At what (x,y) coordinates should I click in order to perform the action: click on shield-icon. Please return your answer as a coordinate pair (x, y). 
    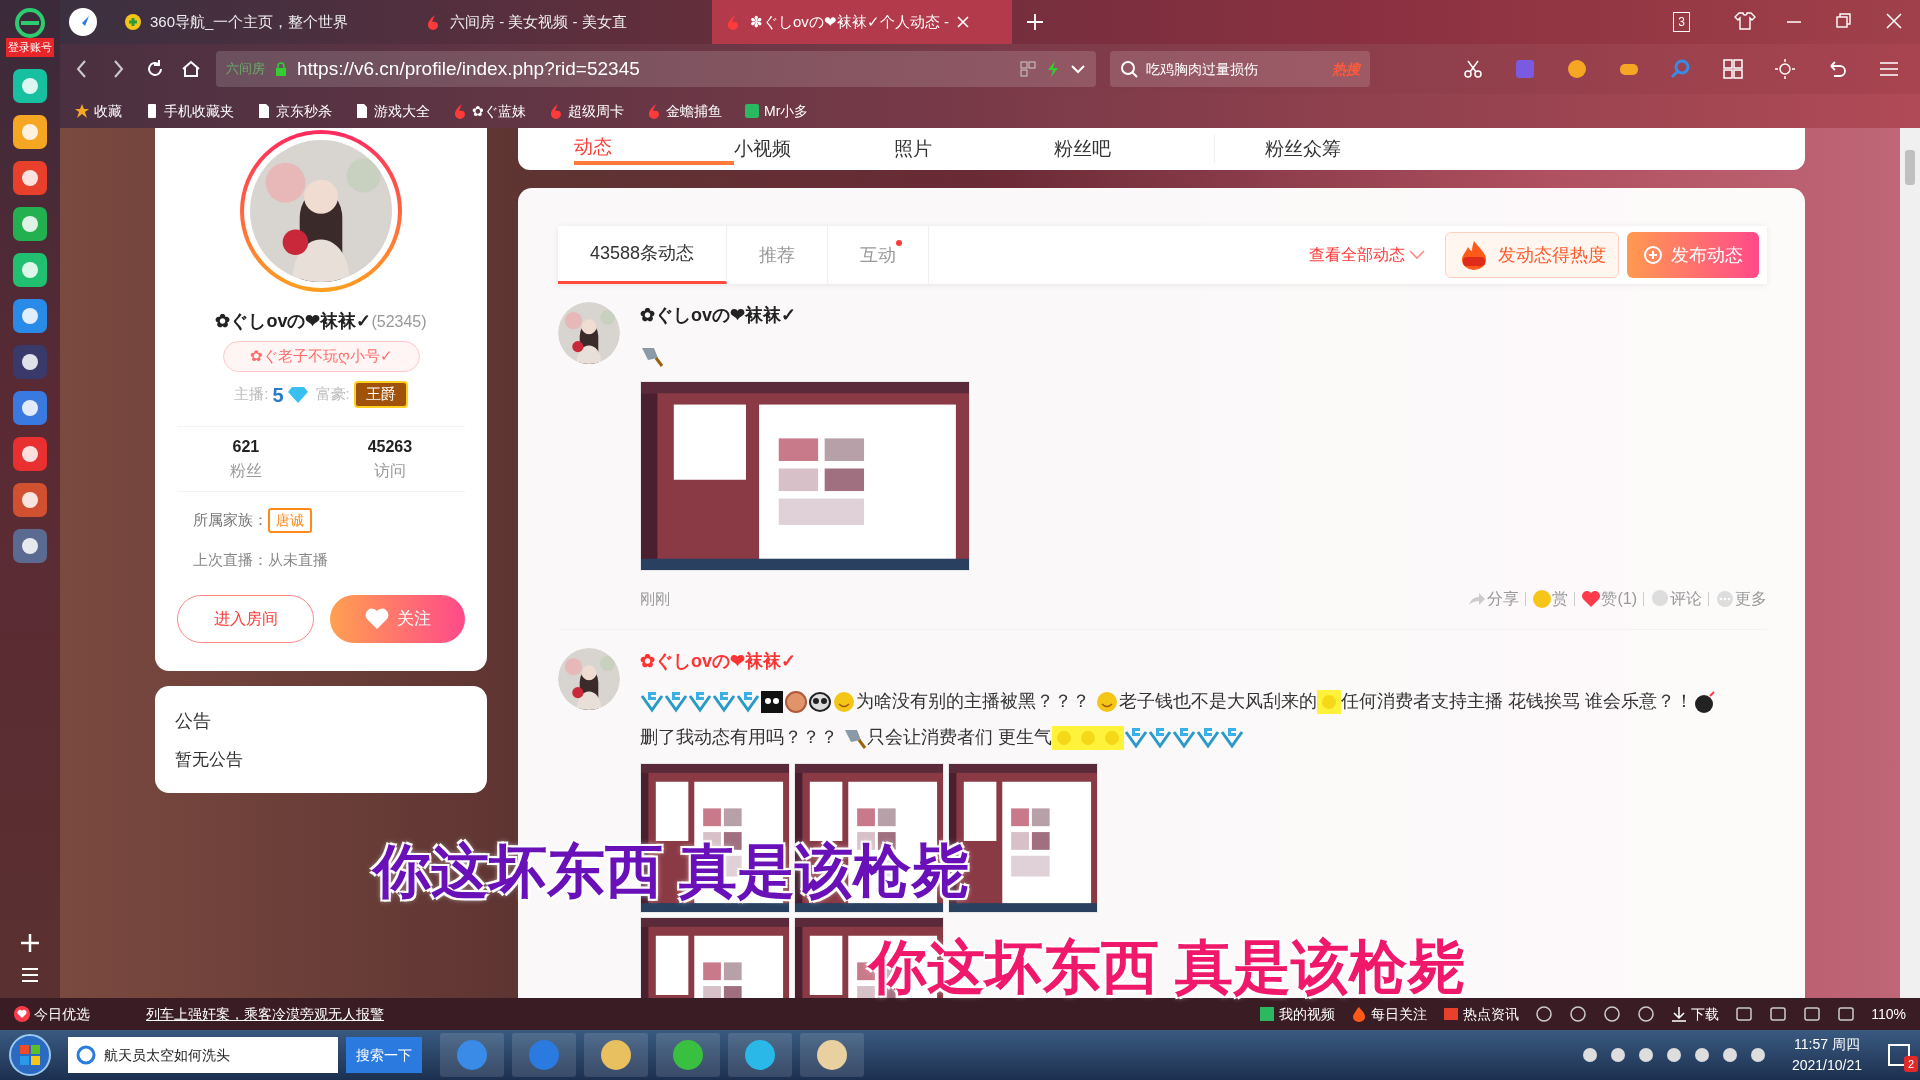
    Looking at the image, I should click on (1544, 1014).